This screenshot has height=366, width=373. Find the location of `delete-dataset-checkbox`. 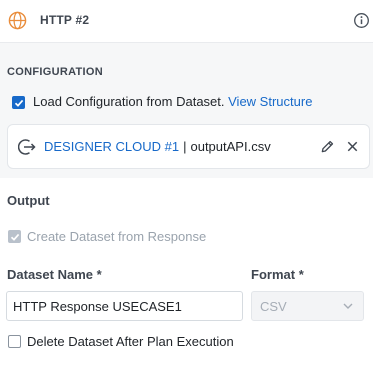

delete-dataset-checkbox is located at coordinates (14, 341).